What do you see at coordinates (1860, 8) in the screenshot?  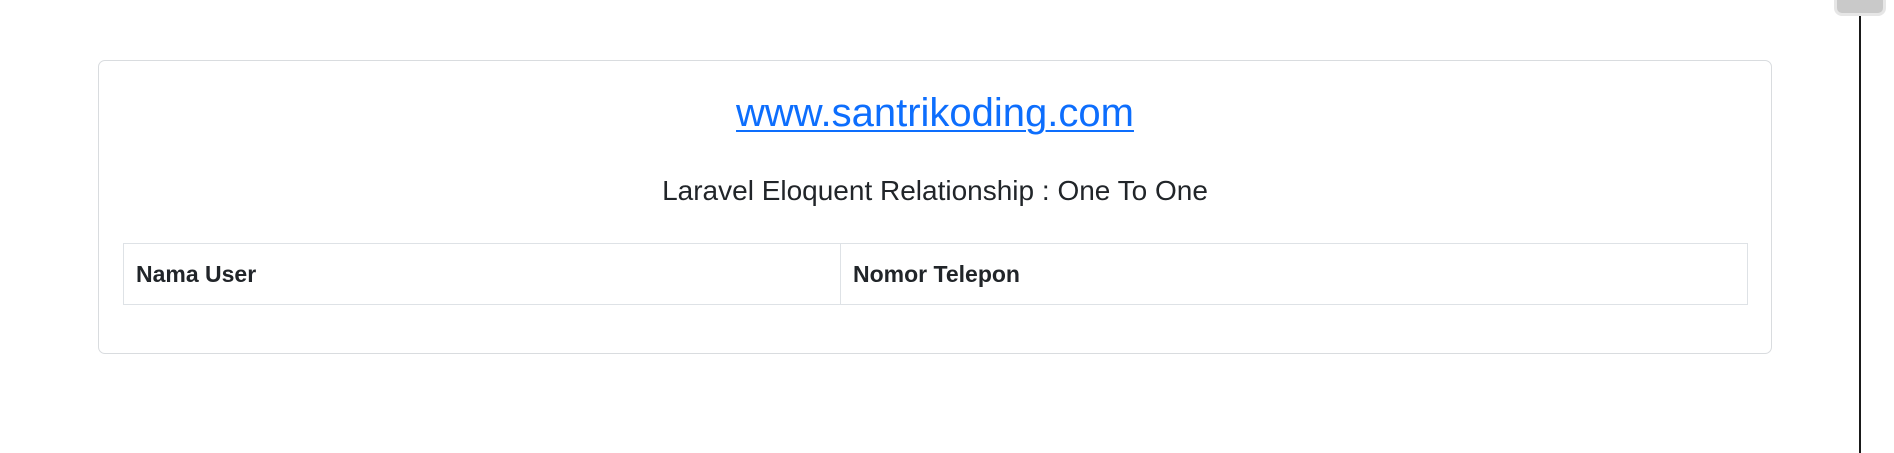 I see `scrollbar-thumb` at bounding box center [1860, 8].